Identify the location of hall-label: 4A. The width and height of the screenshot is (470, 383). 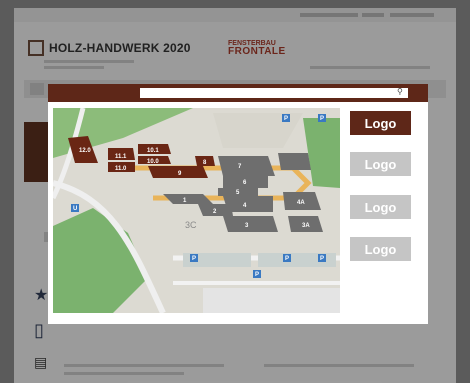
(301, 203).